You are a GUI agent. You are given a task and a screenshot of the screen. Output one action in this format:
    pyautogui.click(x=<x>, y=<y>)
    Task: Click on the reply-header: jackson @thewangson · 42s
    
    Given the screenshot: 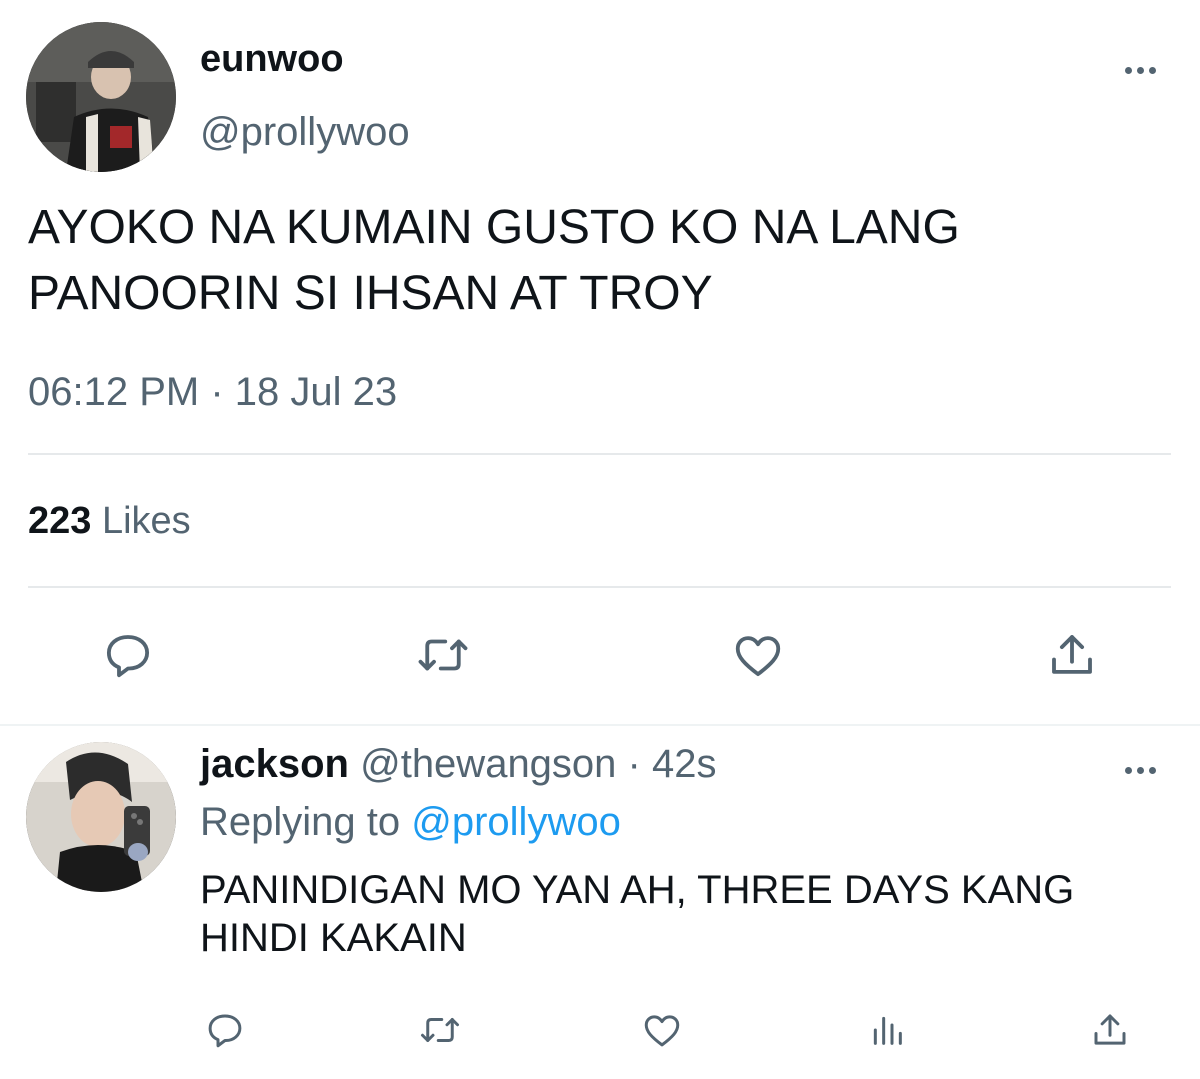 What is the action you would take?
    pyautogui.click(x=458, y=764)
    